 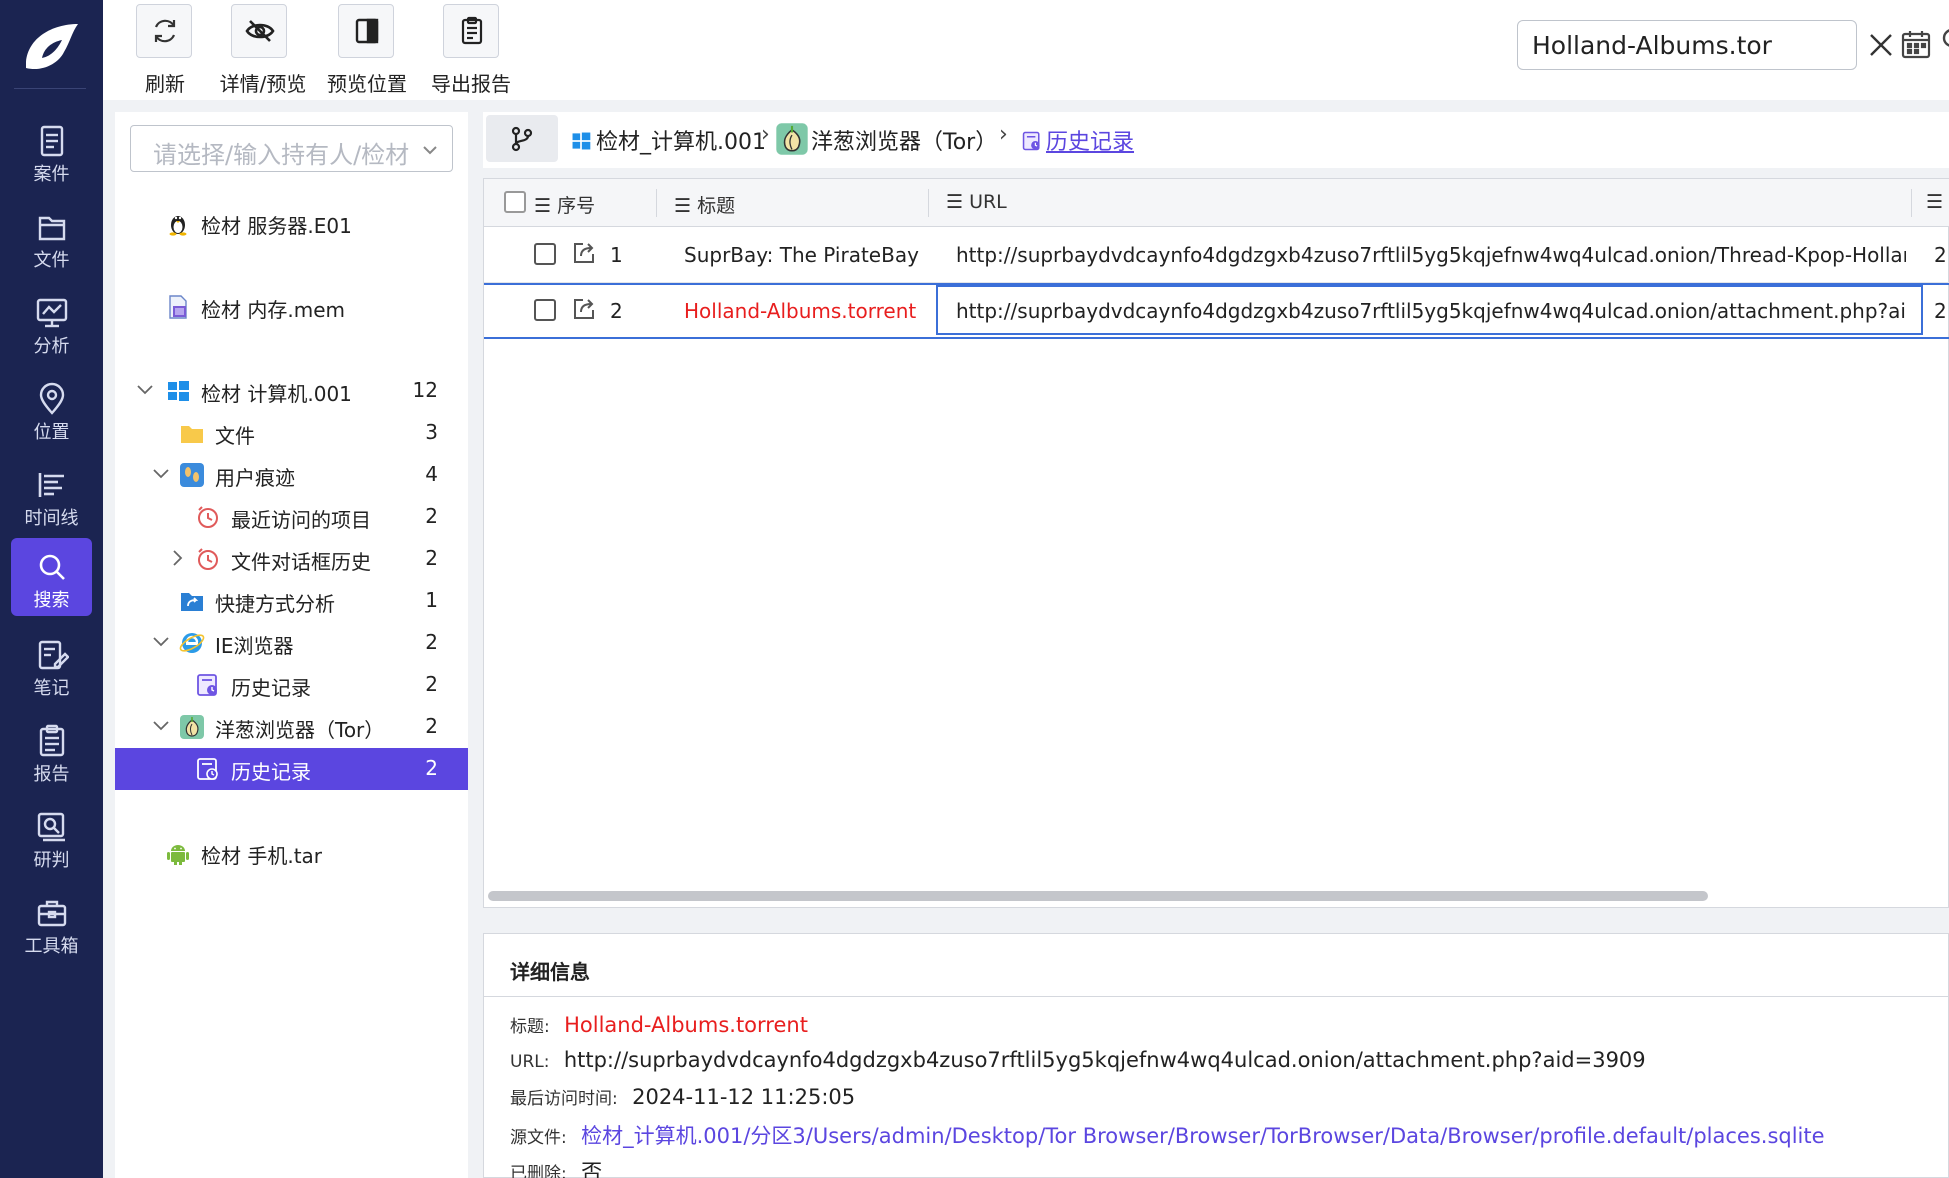 I want to click on search-go-icon, so click(x=1943, y=41).